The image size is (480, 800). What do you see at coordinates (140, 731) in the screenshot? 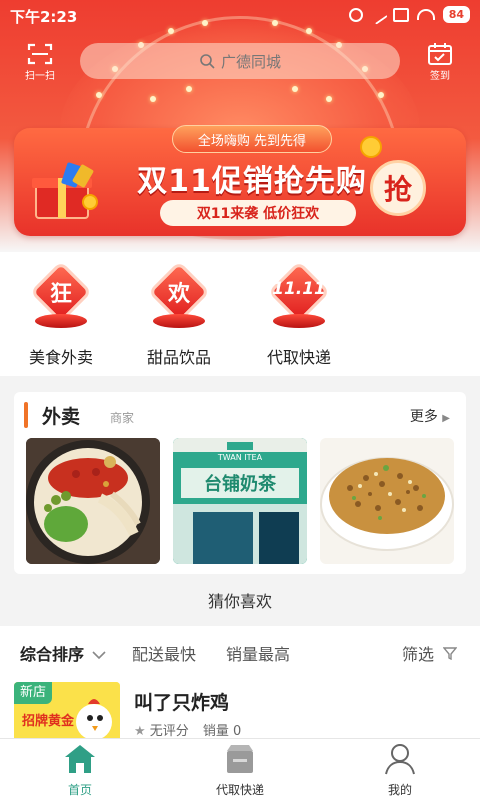
I see `star-icon: ★` at bounding box center [140, 731].